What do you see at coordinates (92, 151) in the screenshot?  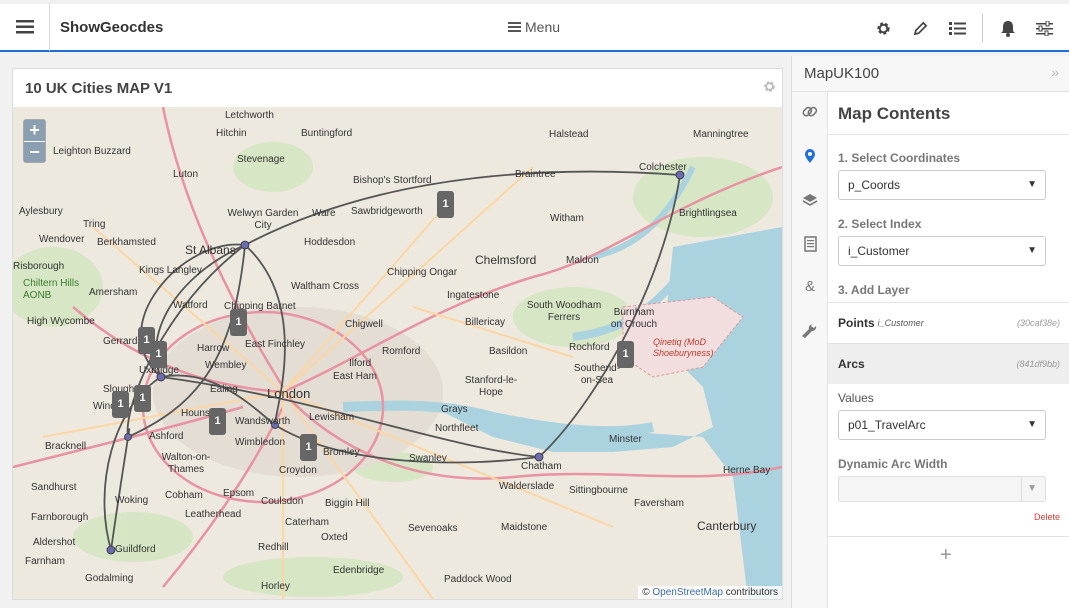 I see `map-place-label: Leighton Buzzard` at bounding box center [92, 151].